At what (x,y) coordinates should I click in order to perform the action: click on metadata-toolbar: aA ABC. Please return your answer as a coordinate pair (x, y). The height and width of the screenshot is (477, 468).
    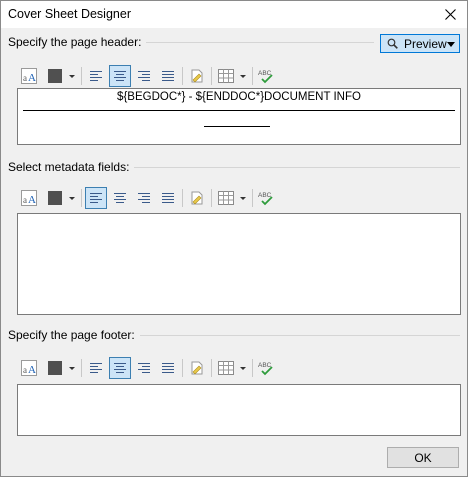
    Looking at the image, I should click on (158, 198).